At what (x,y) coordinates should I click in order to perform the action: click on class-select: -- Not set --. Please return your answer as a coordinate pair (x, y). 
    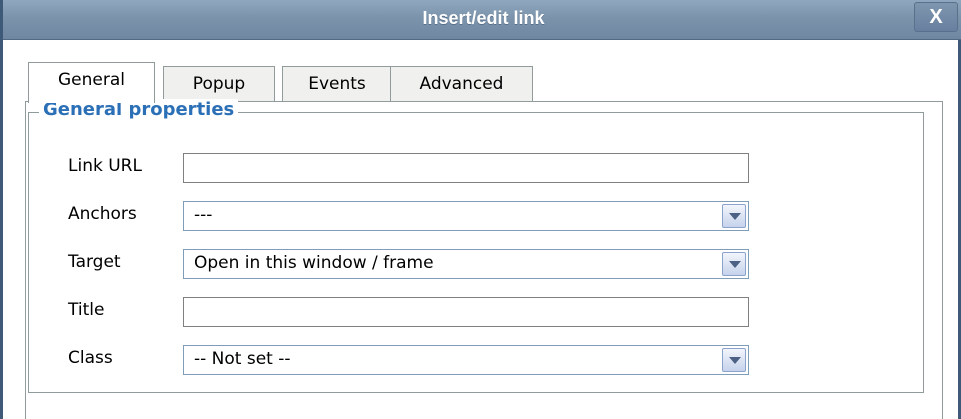
    Looking at the image, I should click on (466, 360).